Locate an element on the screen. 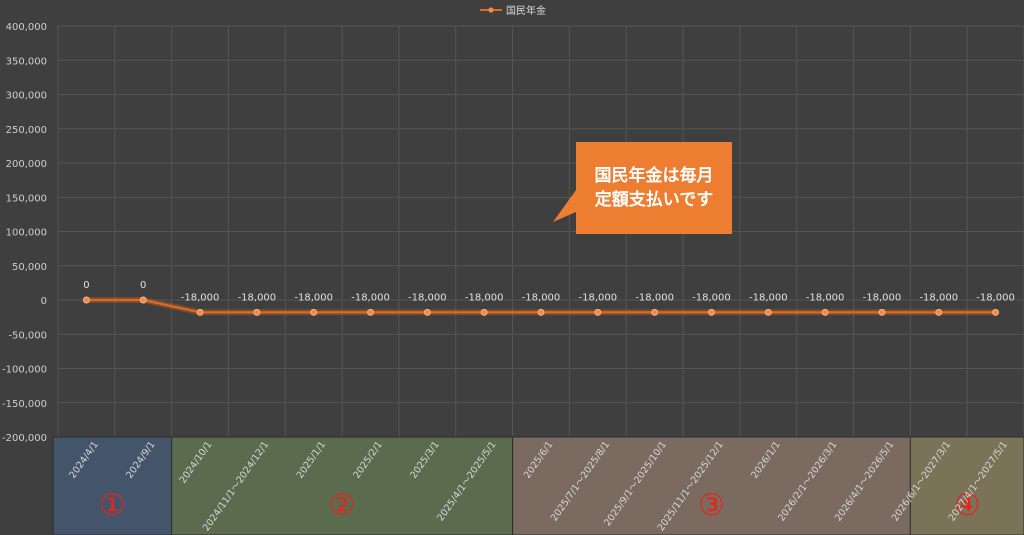 The image size is (1024, 535). y-tick-label: -200,000 is located at coordinates (24, 438).